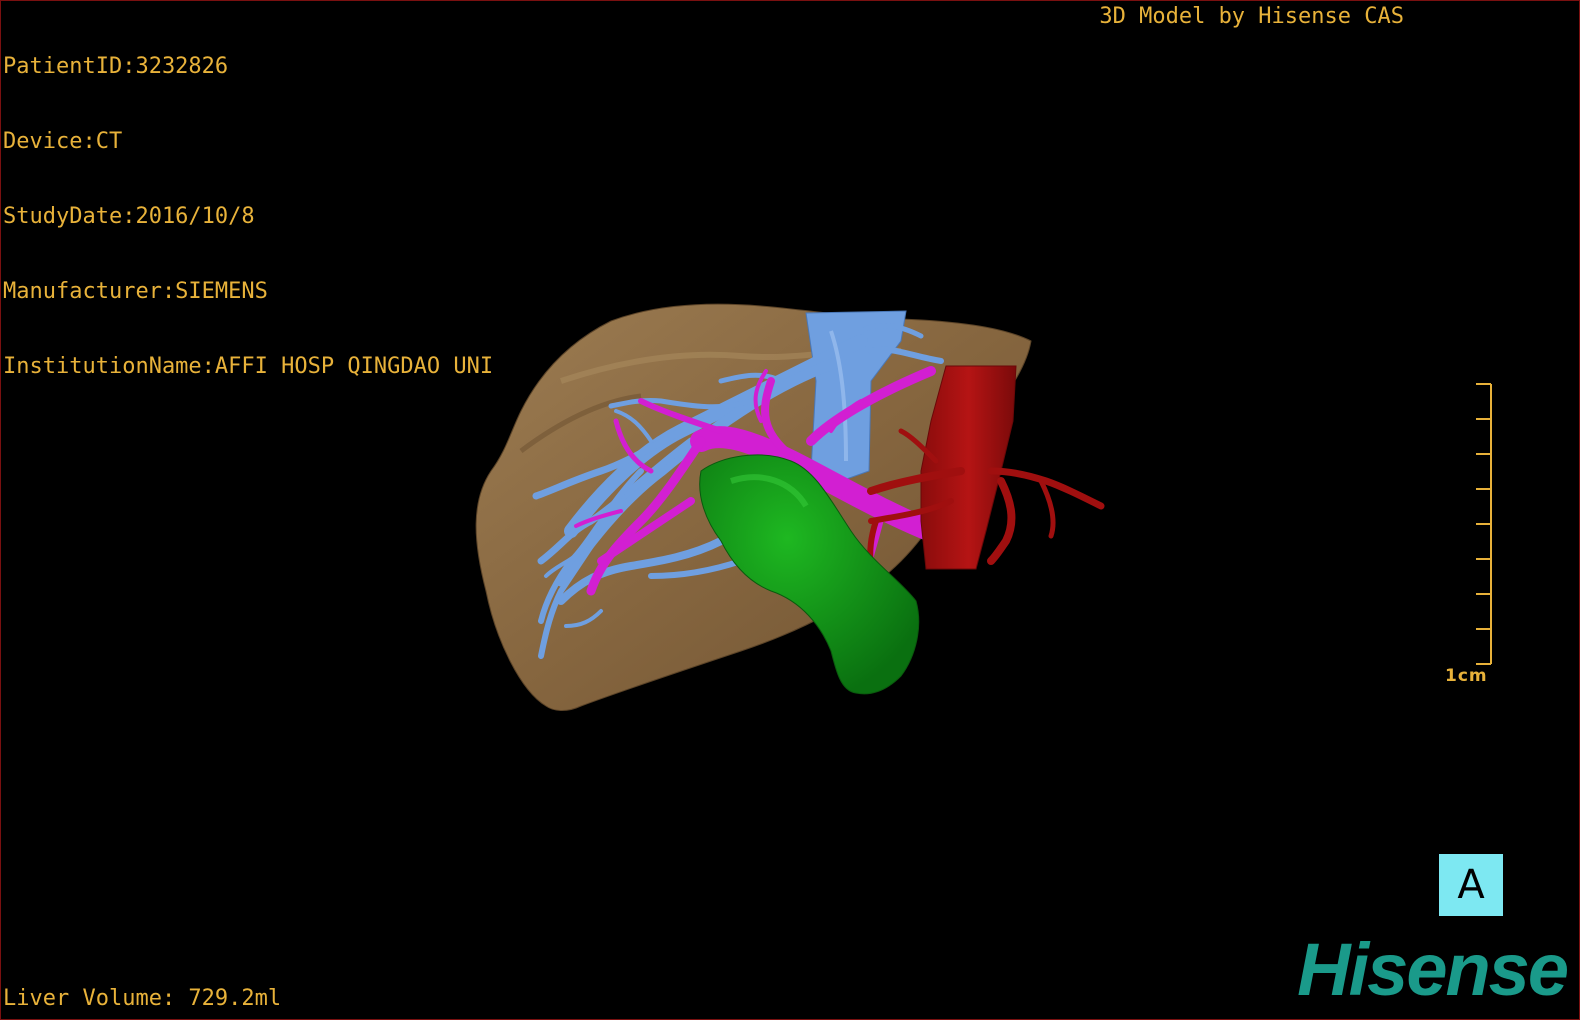 The image size is (1580, 1020). I want to click on orientation-cube: A, so click(1471, 885).